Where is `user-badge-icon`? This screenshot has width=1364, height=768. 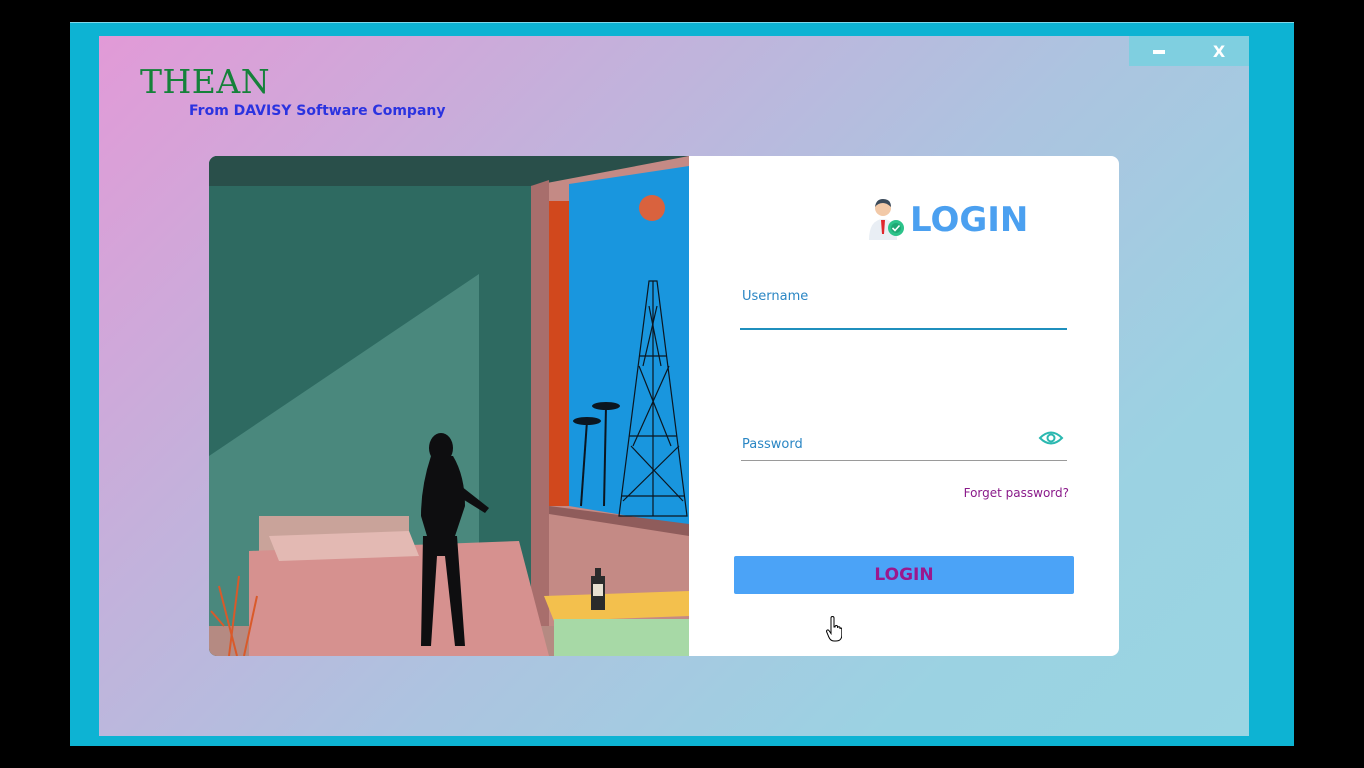
user-badge-icon is located at coordinates (886, 219).